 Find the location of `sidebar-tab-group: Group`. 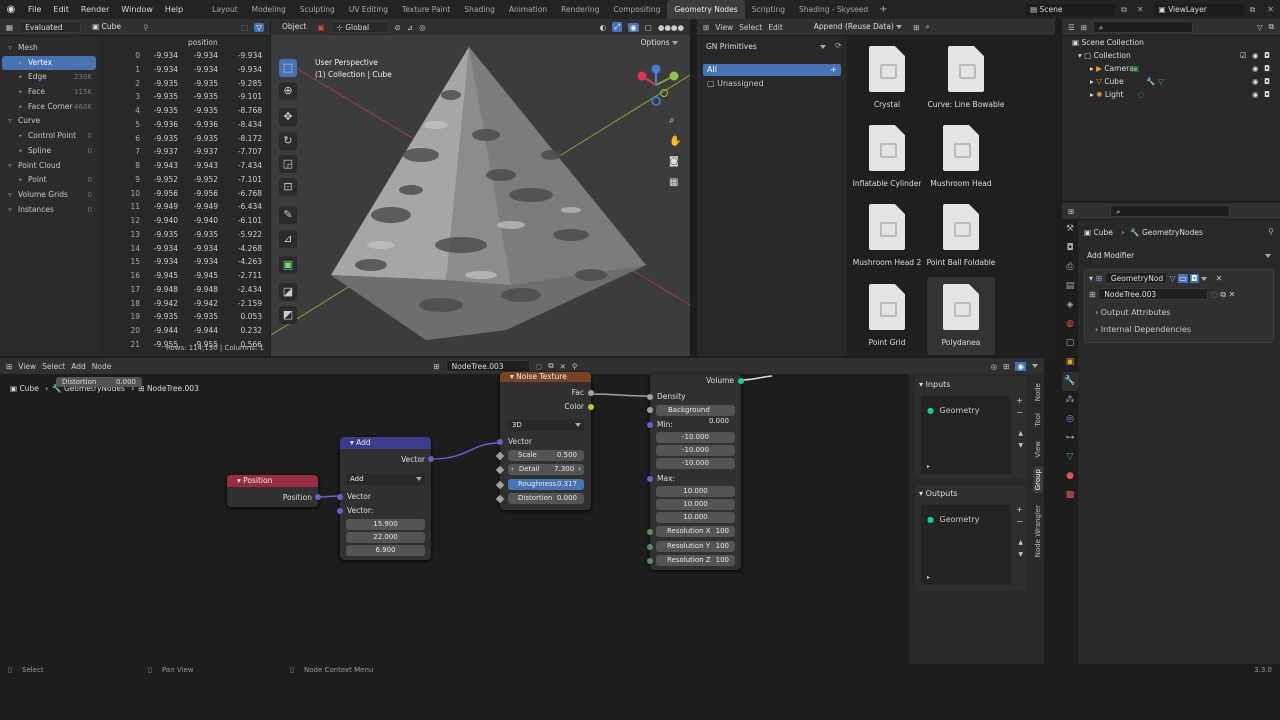

sidebar-tab-group: Group is located at coordinates (1038, 480).